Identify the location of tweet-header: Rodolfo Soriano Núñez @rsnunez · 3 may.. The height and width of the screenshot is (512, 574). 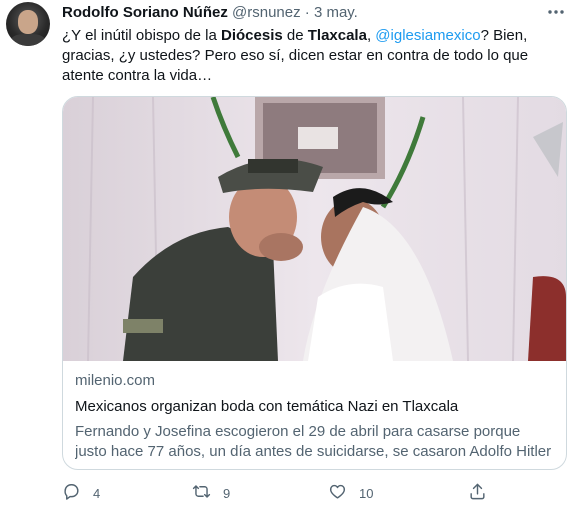
(210, 13).